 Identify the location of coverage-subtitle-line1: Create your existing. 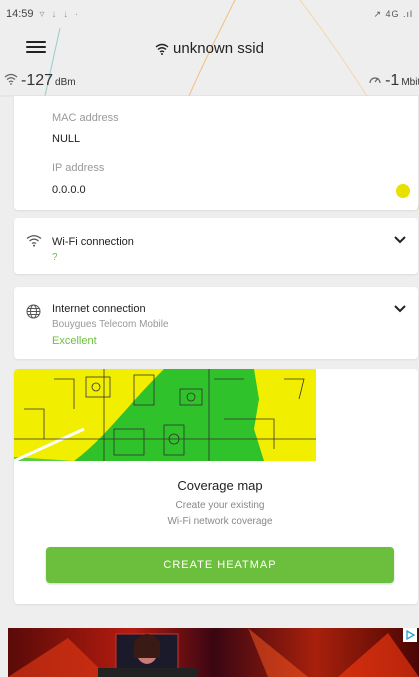
(220, 505).